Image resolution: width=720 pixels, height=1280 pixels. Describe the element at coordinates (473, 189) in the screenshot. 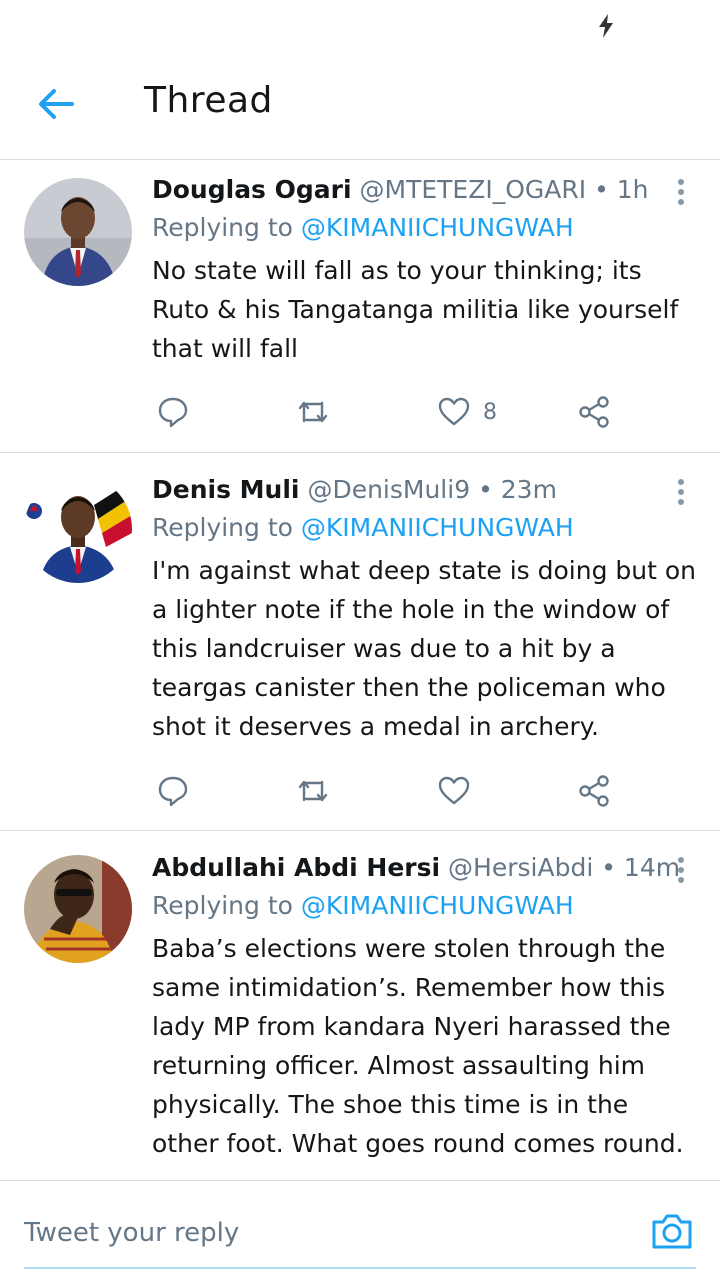

I see `author-handle: @MTETEZI_OGARI` at that location.